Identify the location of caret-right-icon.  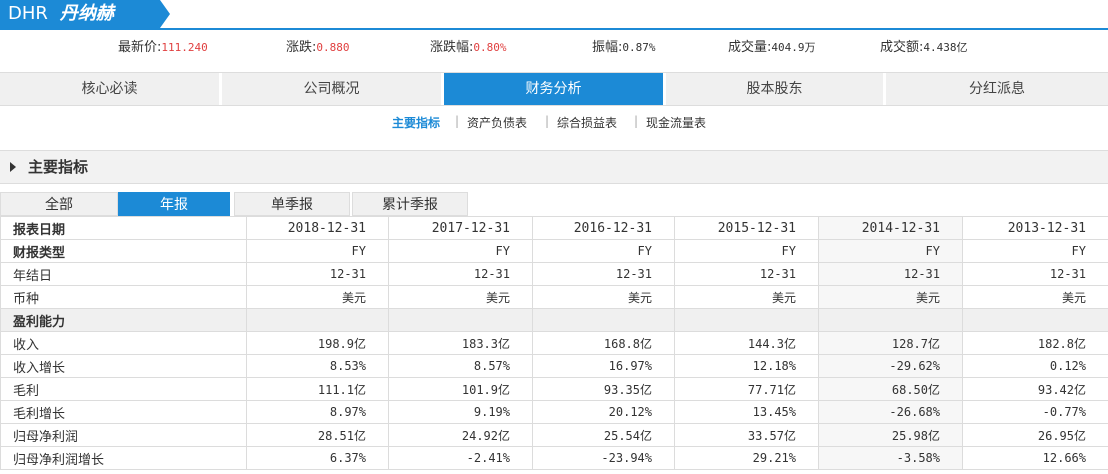
(13, 167).